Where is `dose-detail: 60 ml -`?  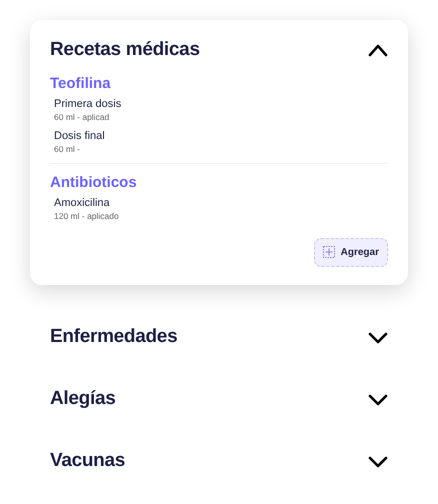 dose-detail: 60 ml - is located at coordinates (67, 149).